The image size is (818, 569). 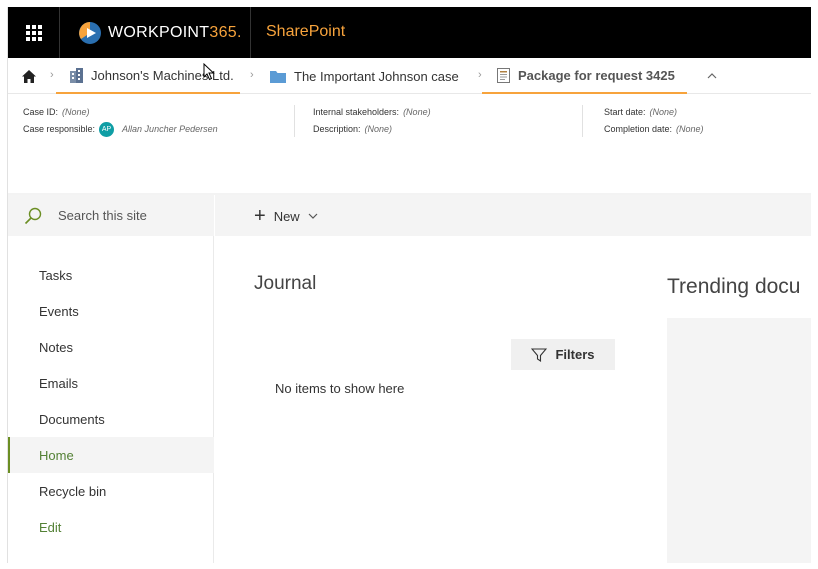 What do you see at coordinates (417, 112) in the screenshot?
I see `internal-stakeholders-value: (None)` at bounding box center [417, 112].